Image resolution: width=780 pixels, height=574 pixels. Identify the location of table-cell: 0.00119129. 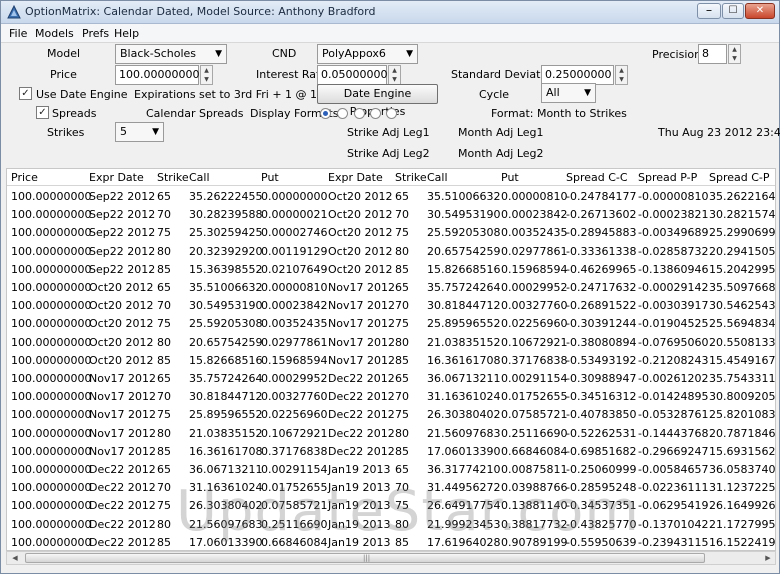
(294, 251).